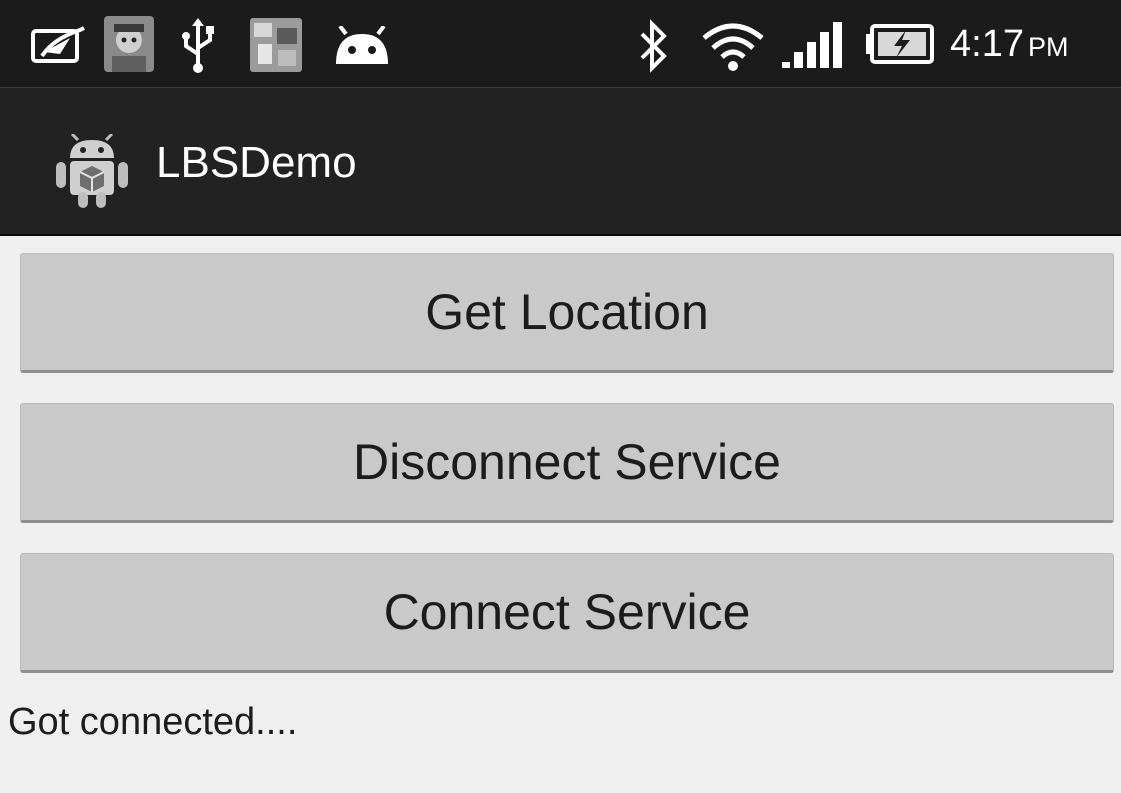 The width and height of the screenshot is (1121, 793). What do you see at coordinates (567, 463) in the screenshot?
I see `disconnect-service-button: Disconnect Service` at bounding box center [567, 463].